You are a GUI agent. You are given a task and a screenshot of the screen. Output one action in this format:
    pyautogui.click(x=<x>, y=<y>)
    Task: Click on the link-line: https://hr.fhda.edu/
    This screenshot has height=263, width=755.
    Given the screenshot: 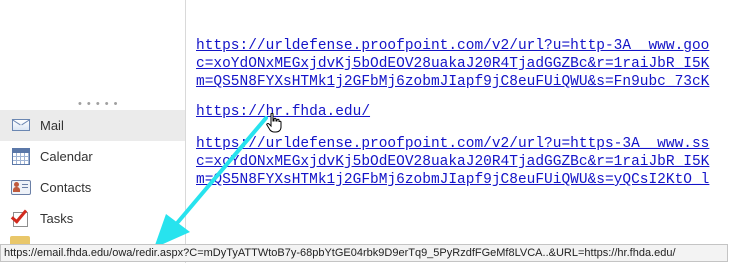 What is the action you would take?
    pyautogui.click(x=283, y=112)
    